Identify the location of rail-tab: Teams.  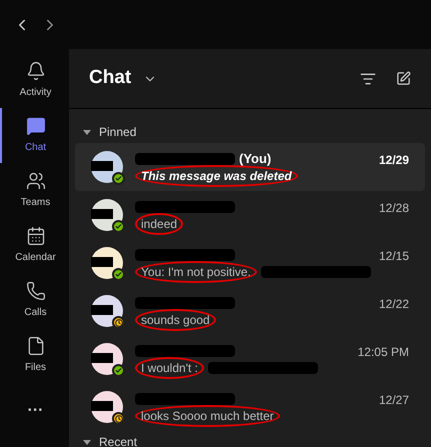
(34, 190).